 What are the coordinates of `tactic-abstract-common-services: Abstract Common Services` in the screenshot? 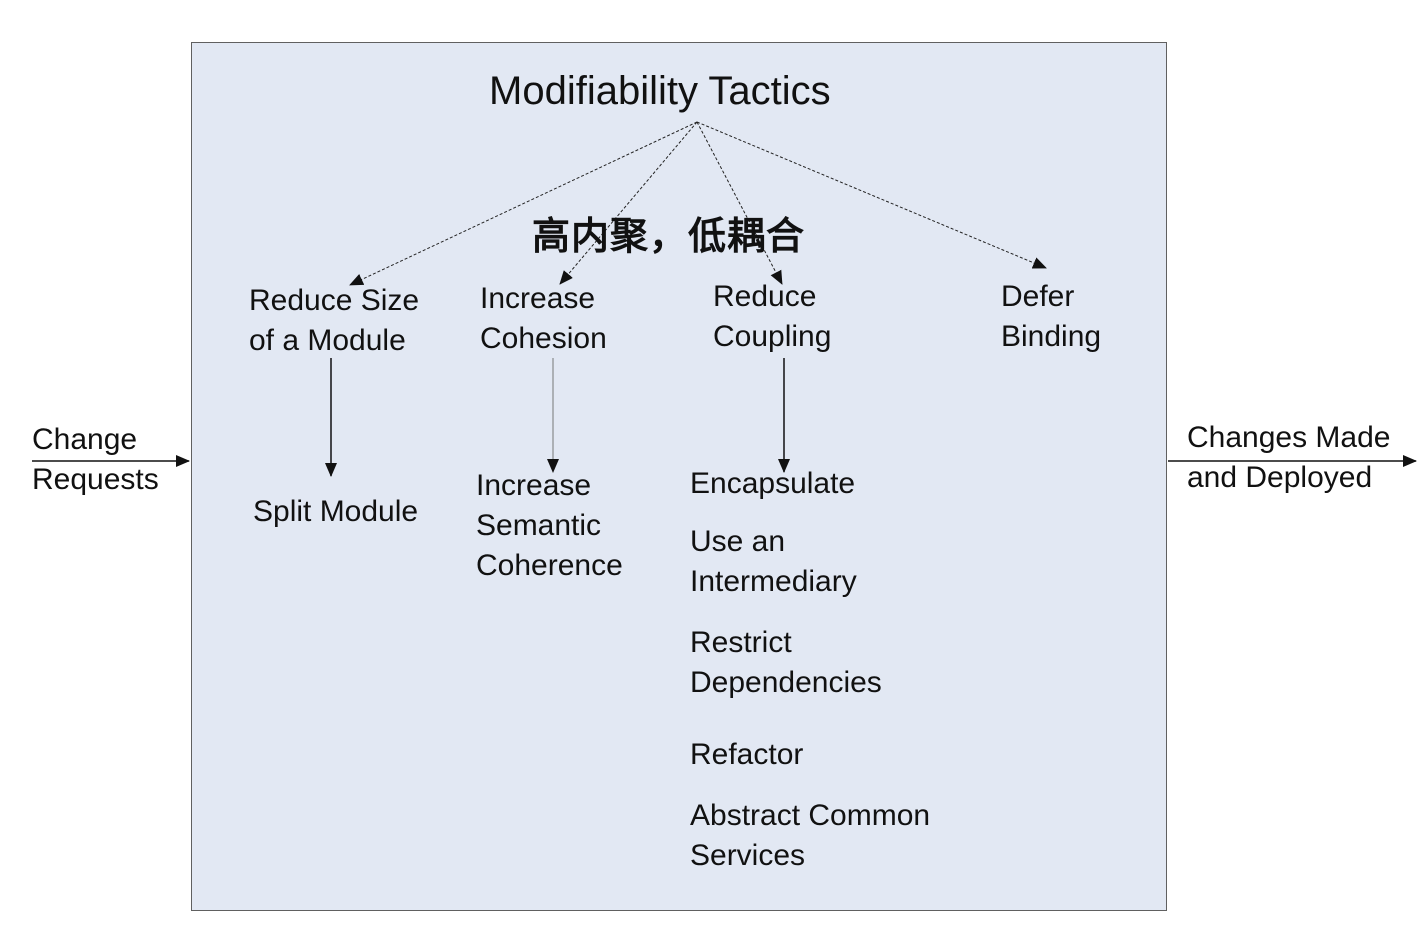 It's located at (810, 835).